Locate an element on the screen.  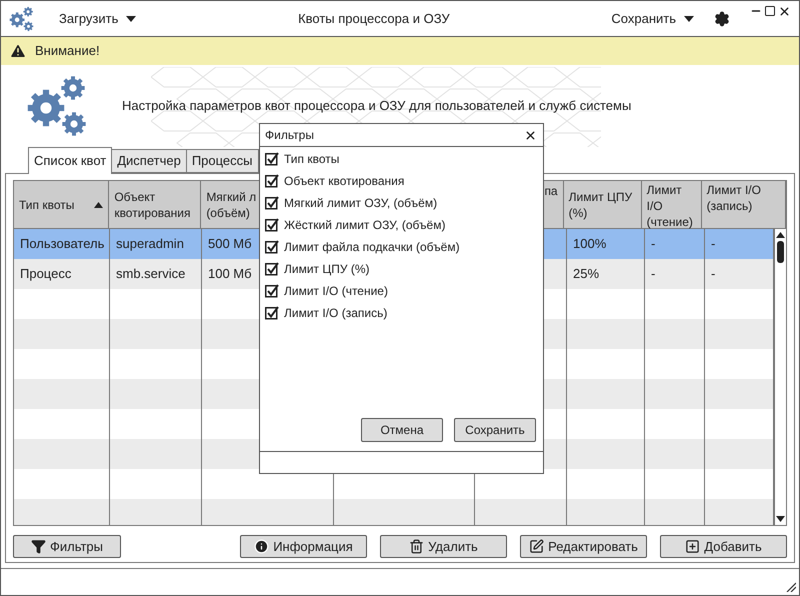
table-cell-text: 25% is located at coordinates (586, 274).